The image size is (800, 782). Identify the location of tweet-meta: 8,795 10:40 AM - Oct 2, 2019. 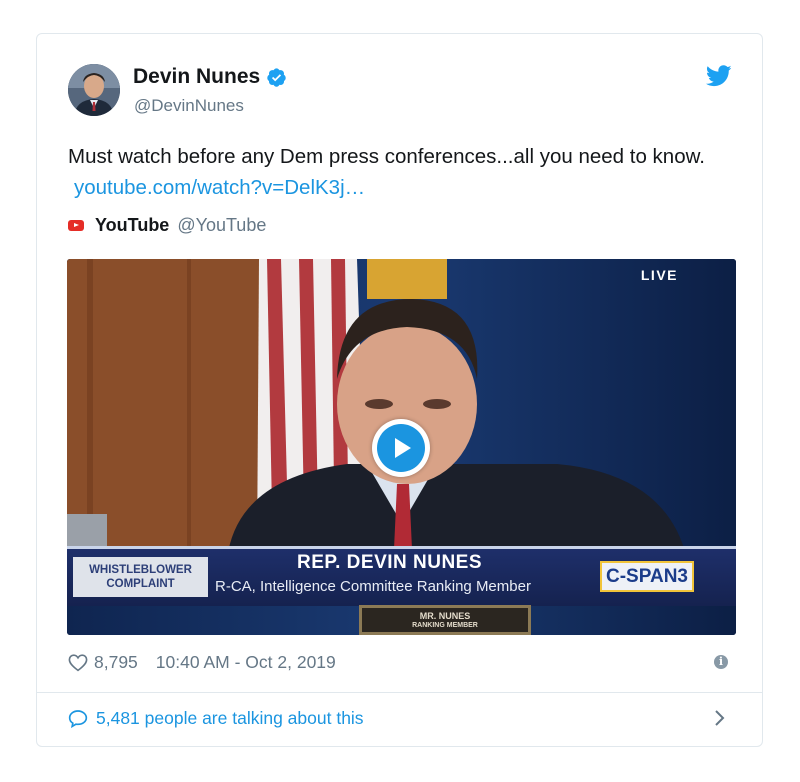
(202, 662).